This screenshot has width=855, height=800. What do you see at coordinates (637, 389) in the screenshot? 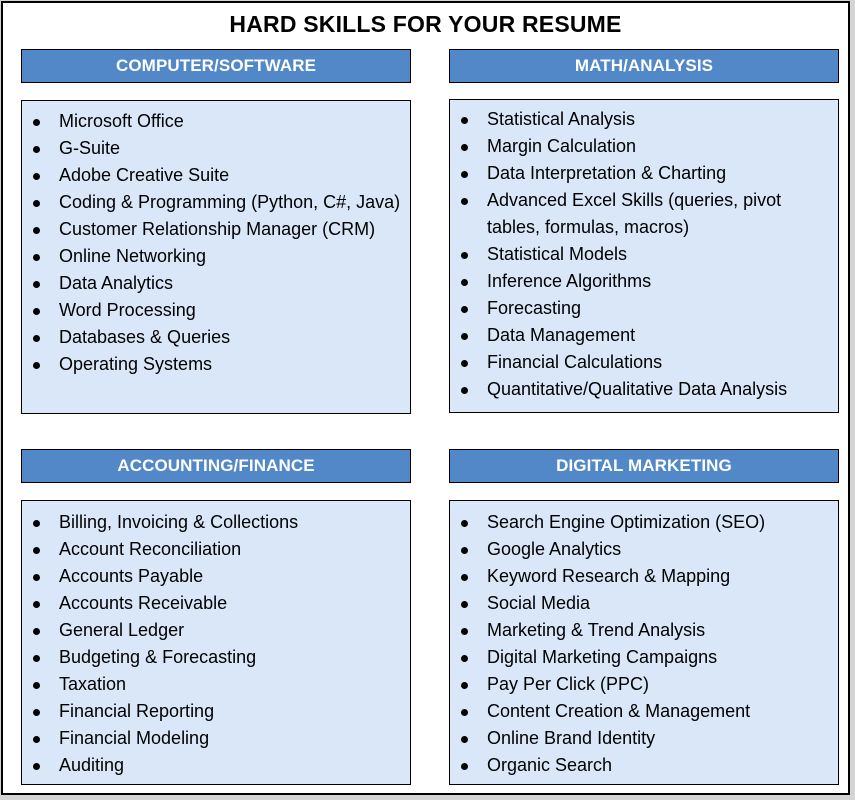
I see `list-item-text: Quantitative/Qualitative Data Analysis` at bounding box center [637, 389].